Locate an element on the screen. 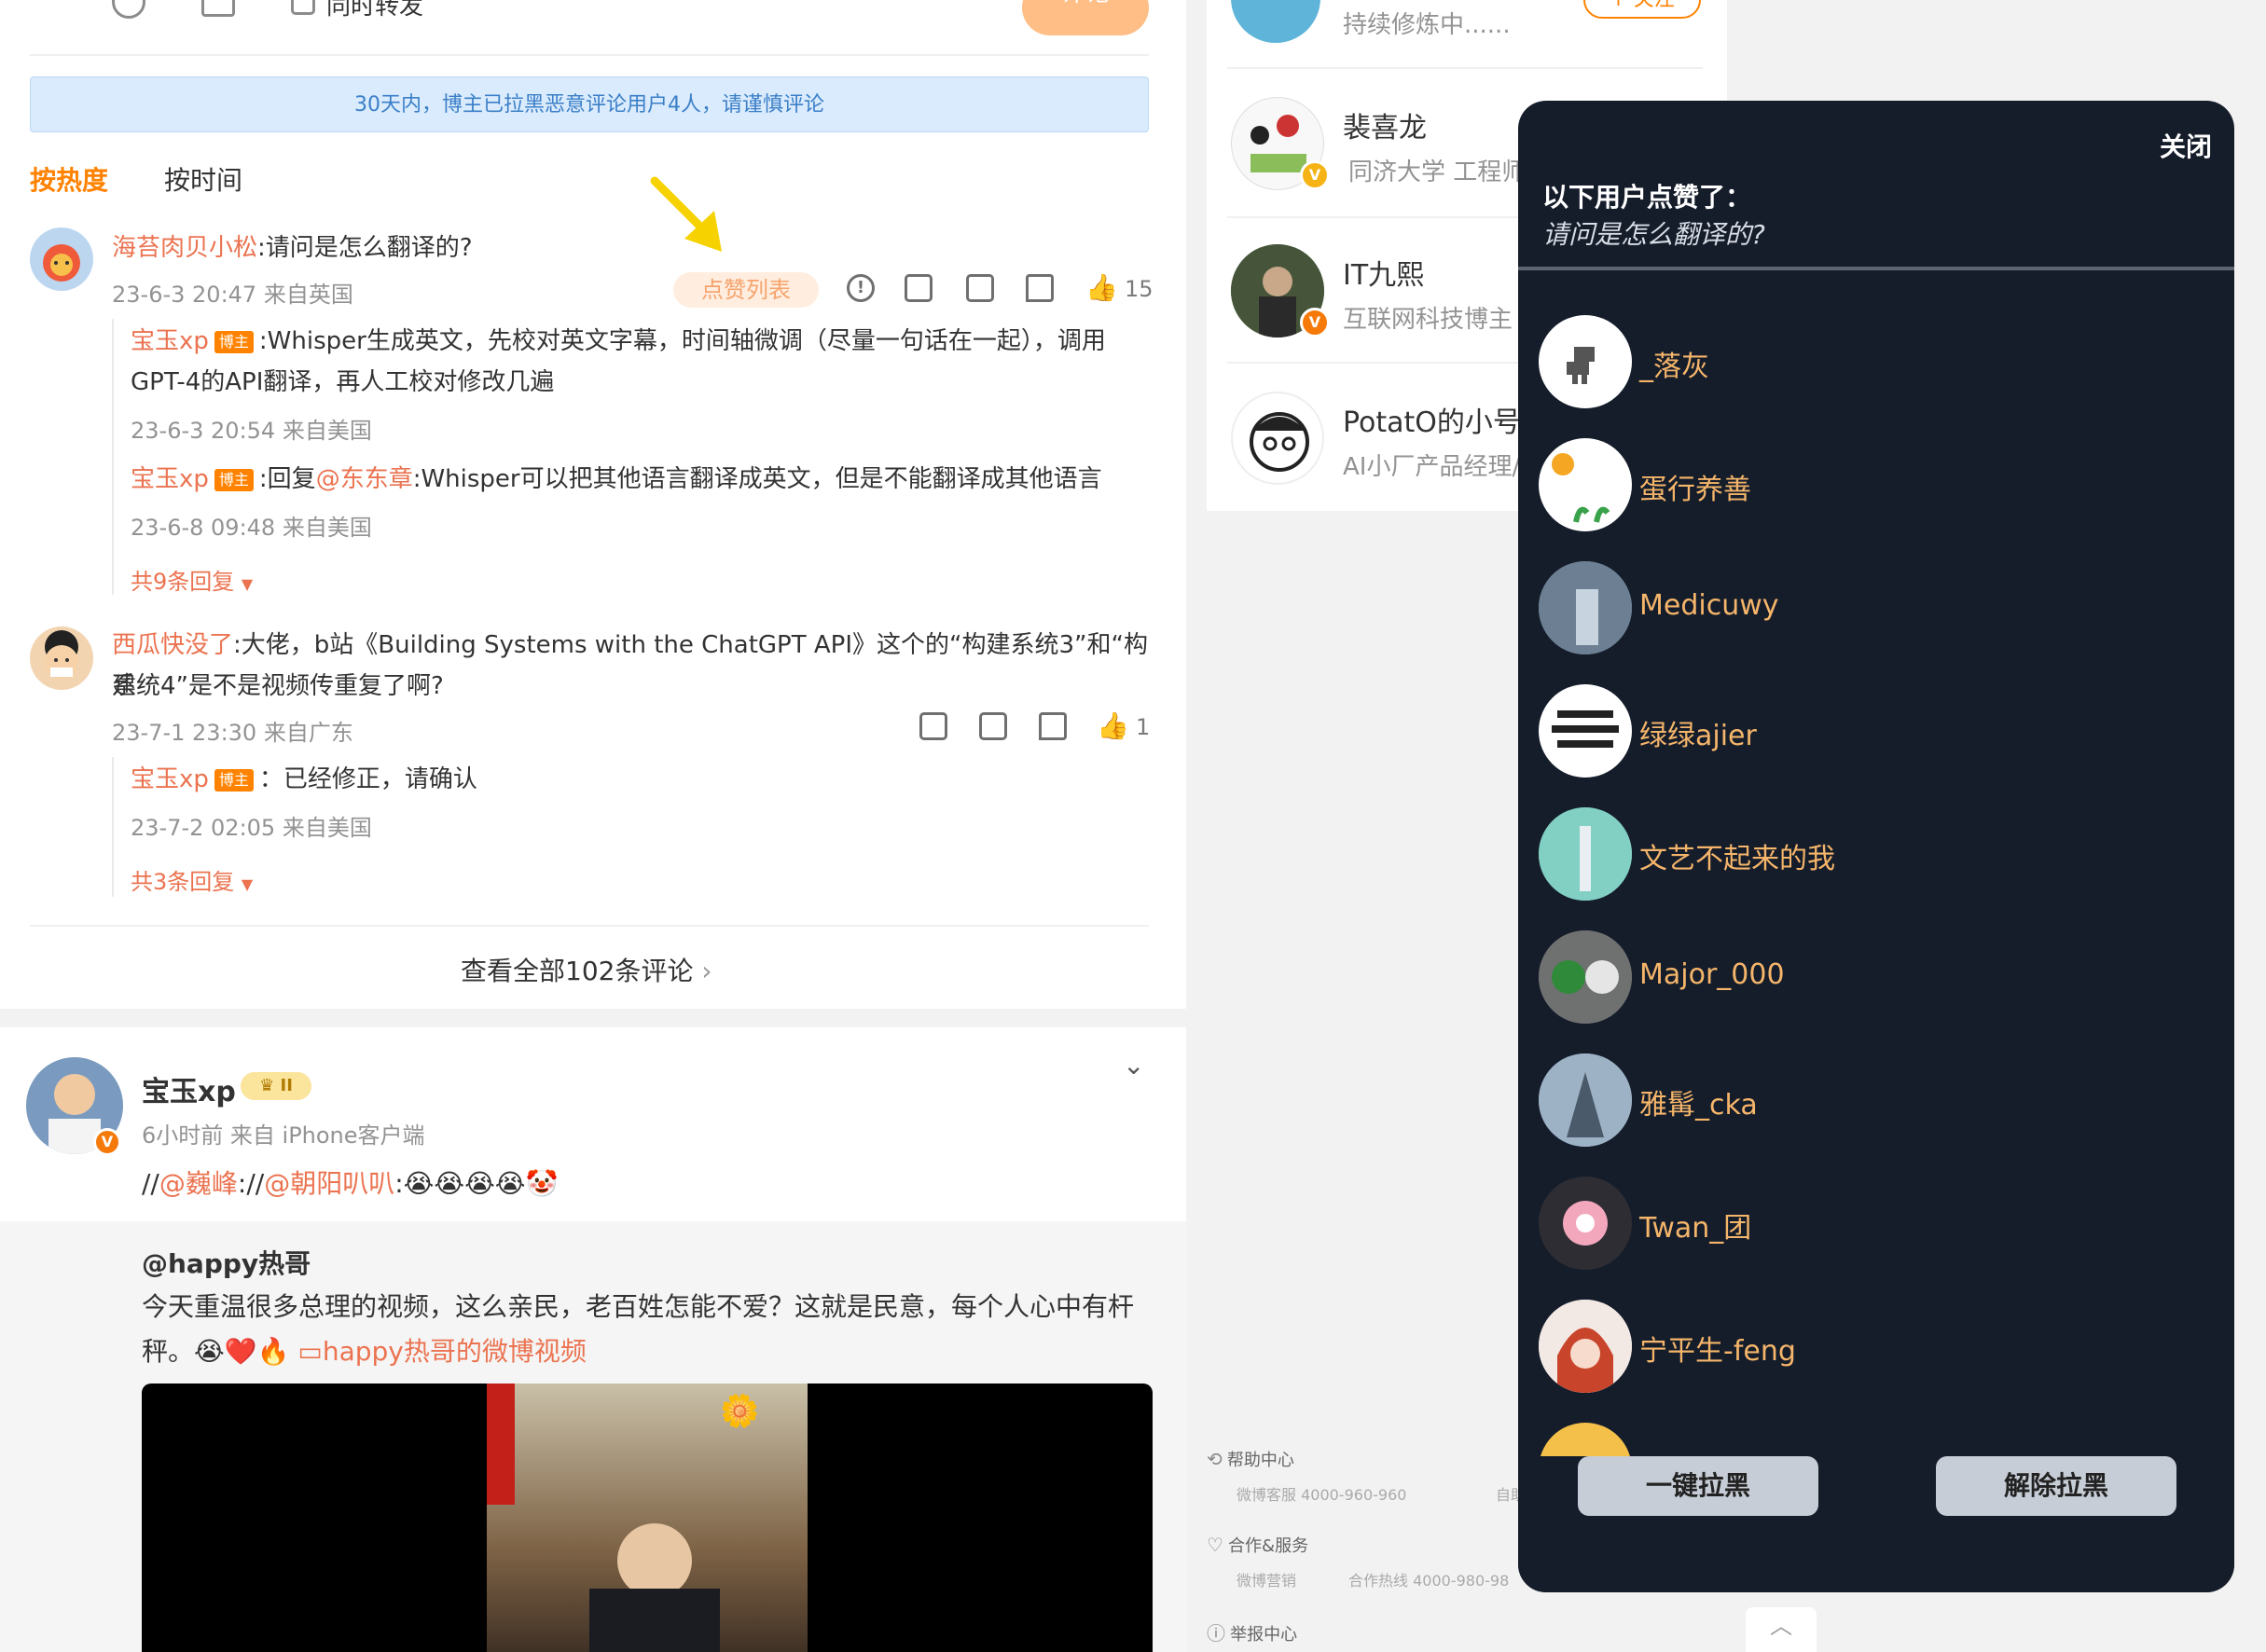 Image resolution: width=2266 pixels, height=1652 pixels. caret-down-icon: ▼ is located at coordinates (247, 884).